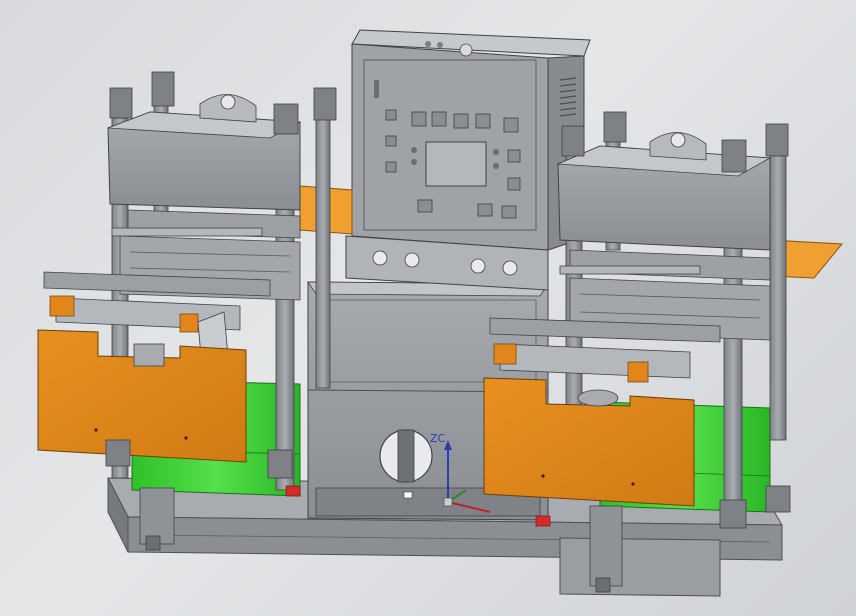  What do you see at coordinates (293, 491) in the screenshot?
I see `left-indicator-red` at bounding box center [293, 491].